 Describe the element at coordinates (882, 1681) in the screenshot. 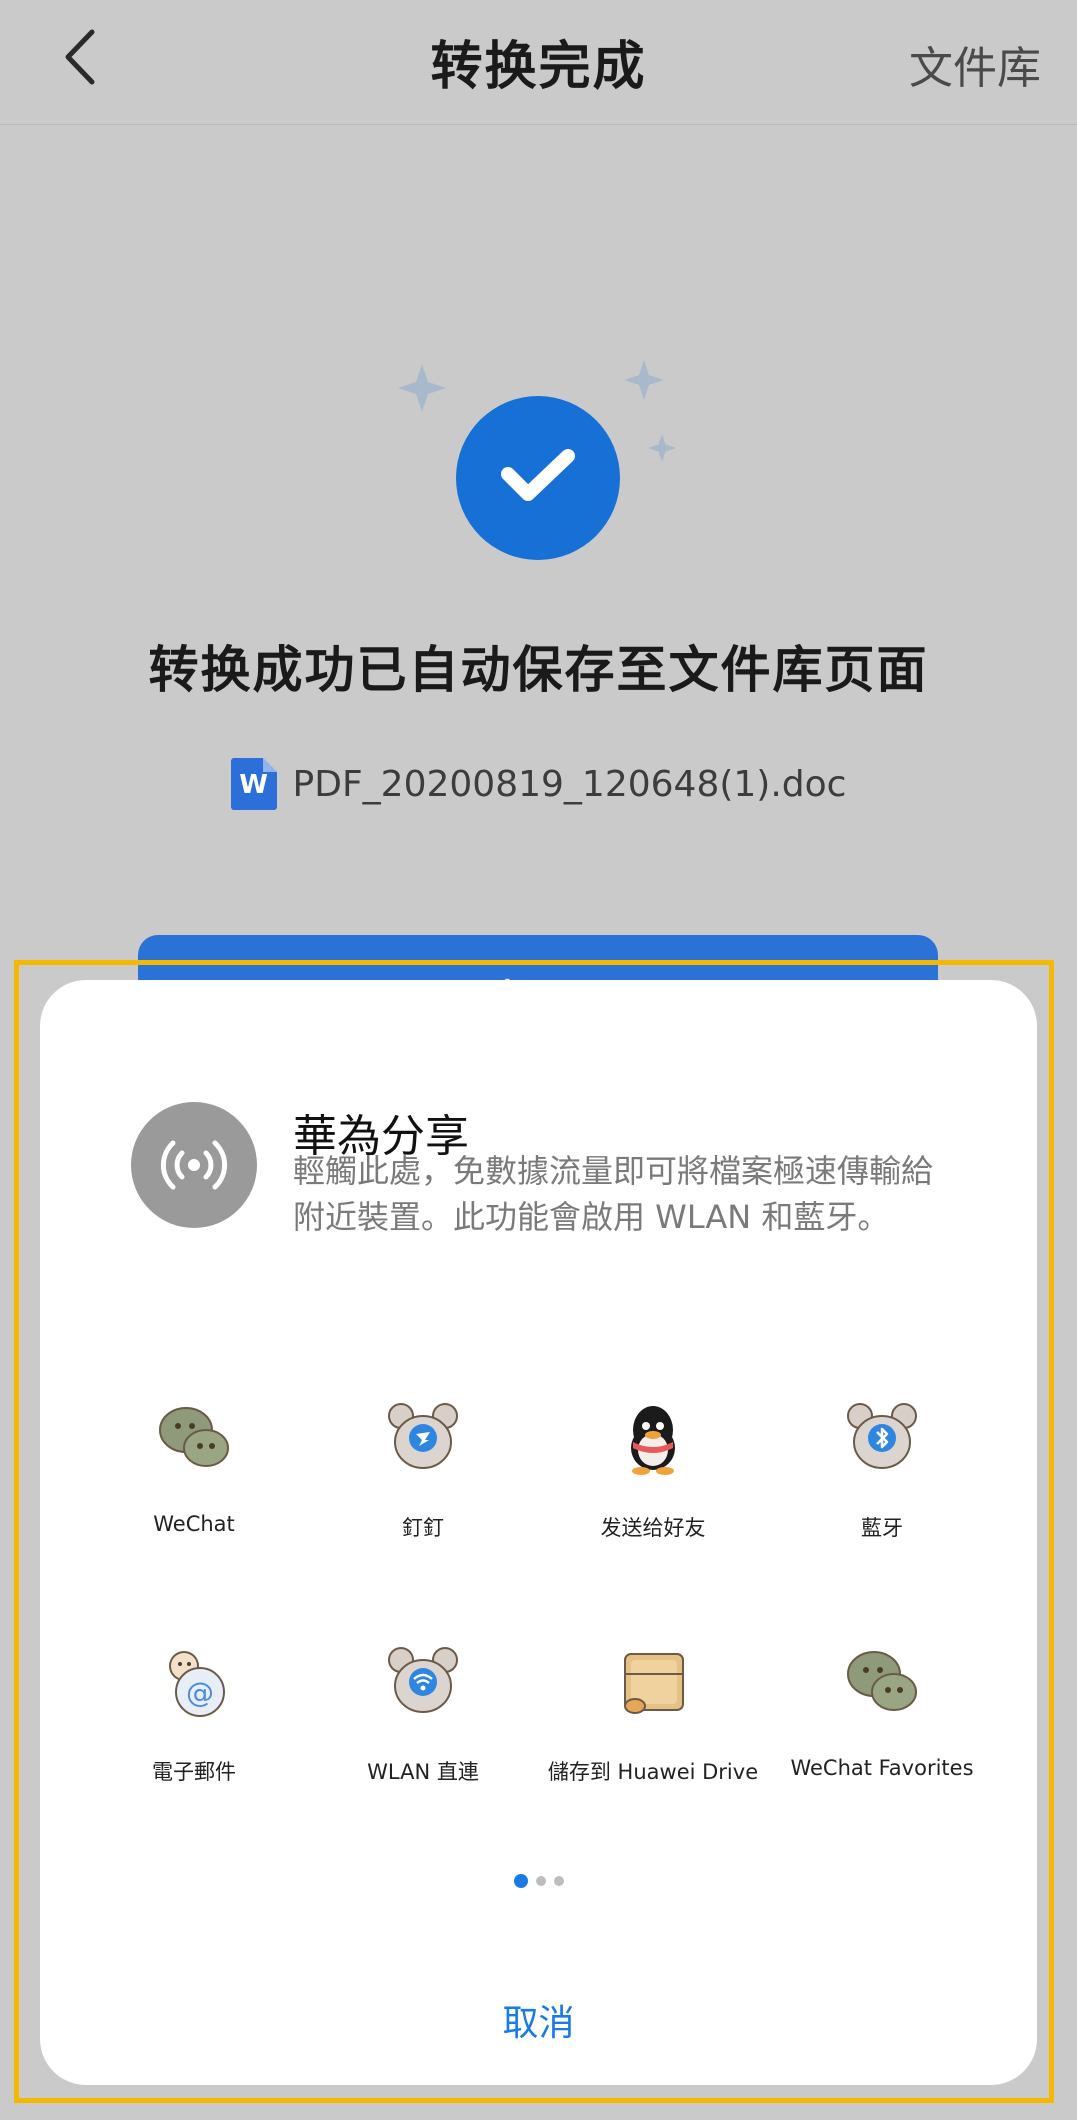

I see `wechat-favorites-icon` at that location.